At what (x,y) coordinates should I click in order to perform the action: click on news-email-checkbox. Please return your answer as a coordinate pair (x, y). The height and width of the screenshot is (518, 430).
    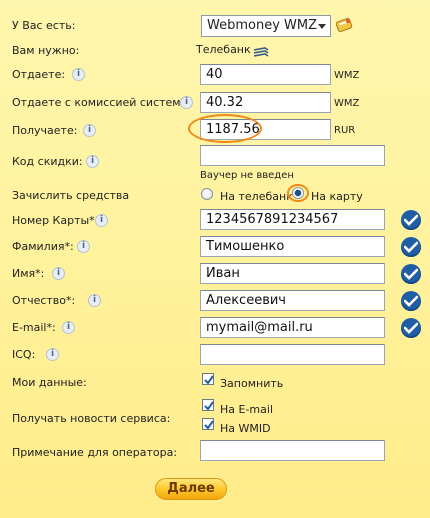
    Looking at the image, I should click on (208, 405).